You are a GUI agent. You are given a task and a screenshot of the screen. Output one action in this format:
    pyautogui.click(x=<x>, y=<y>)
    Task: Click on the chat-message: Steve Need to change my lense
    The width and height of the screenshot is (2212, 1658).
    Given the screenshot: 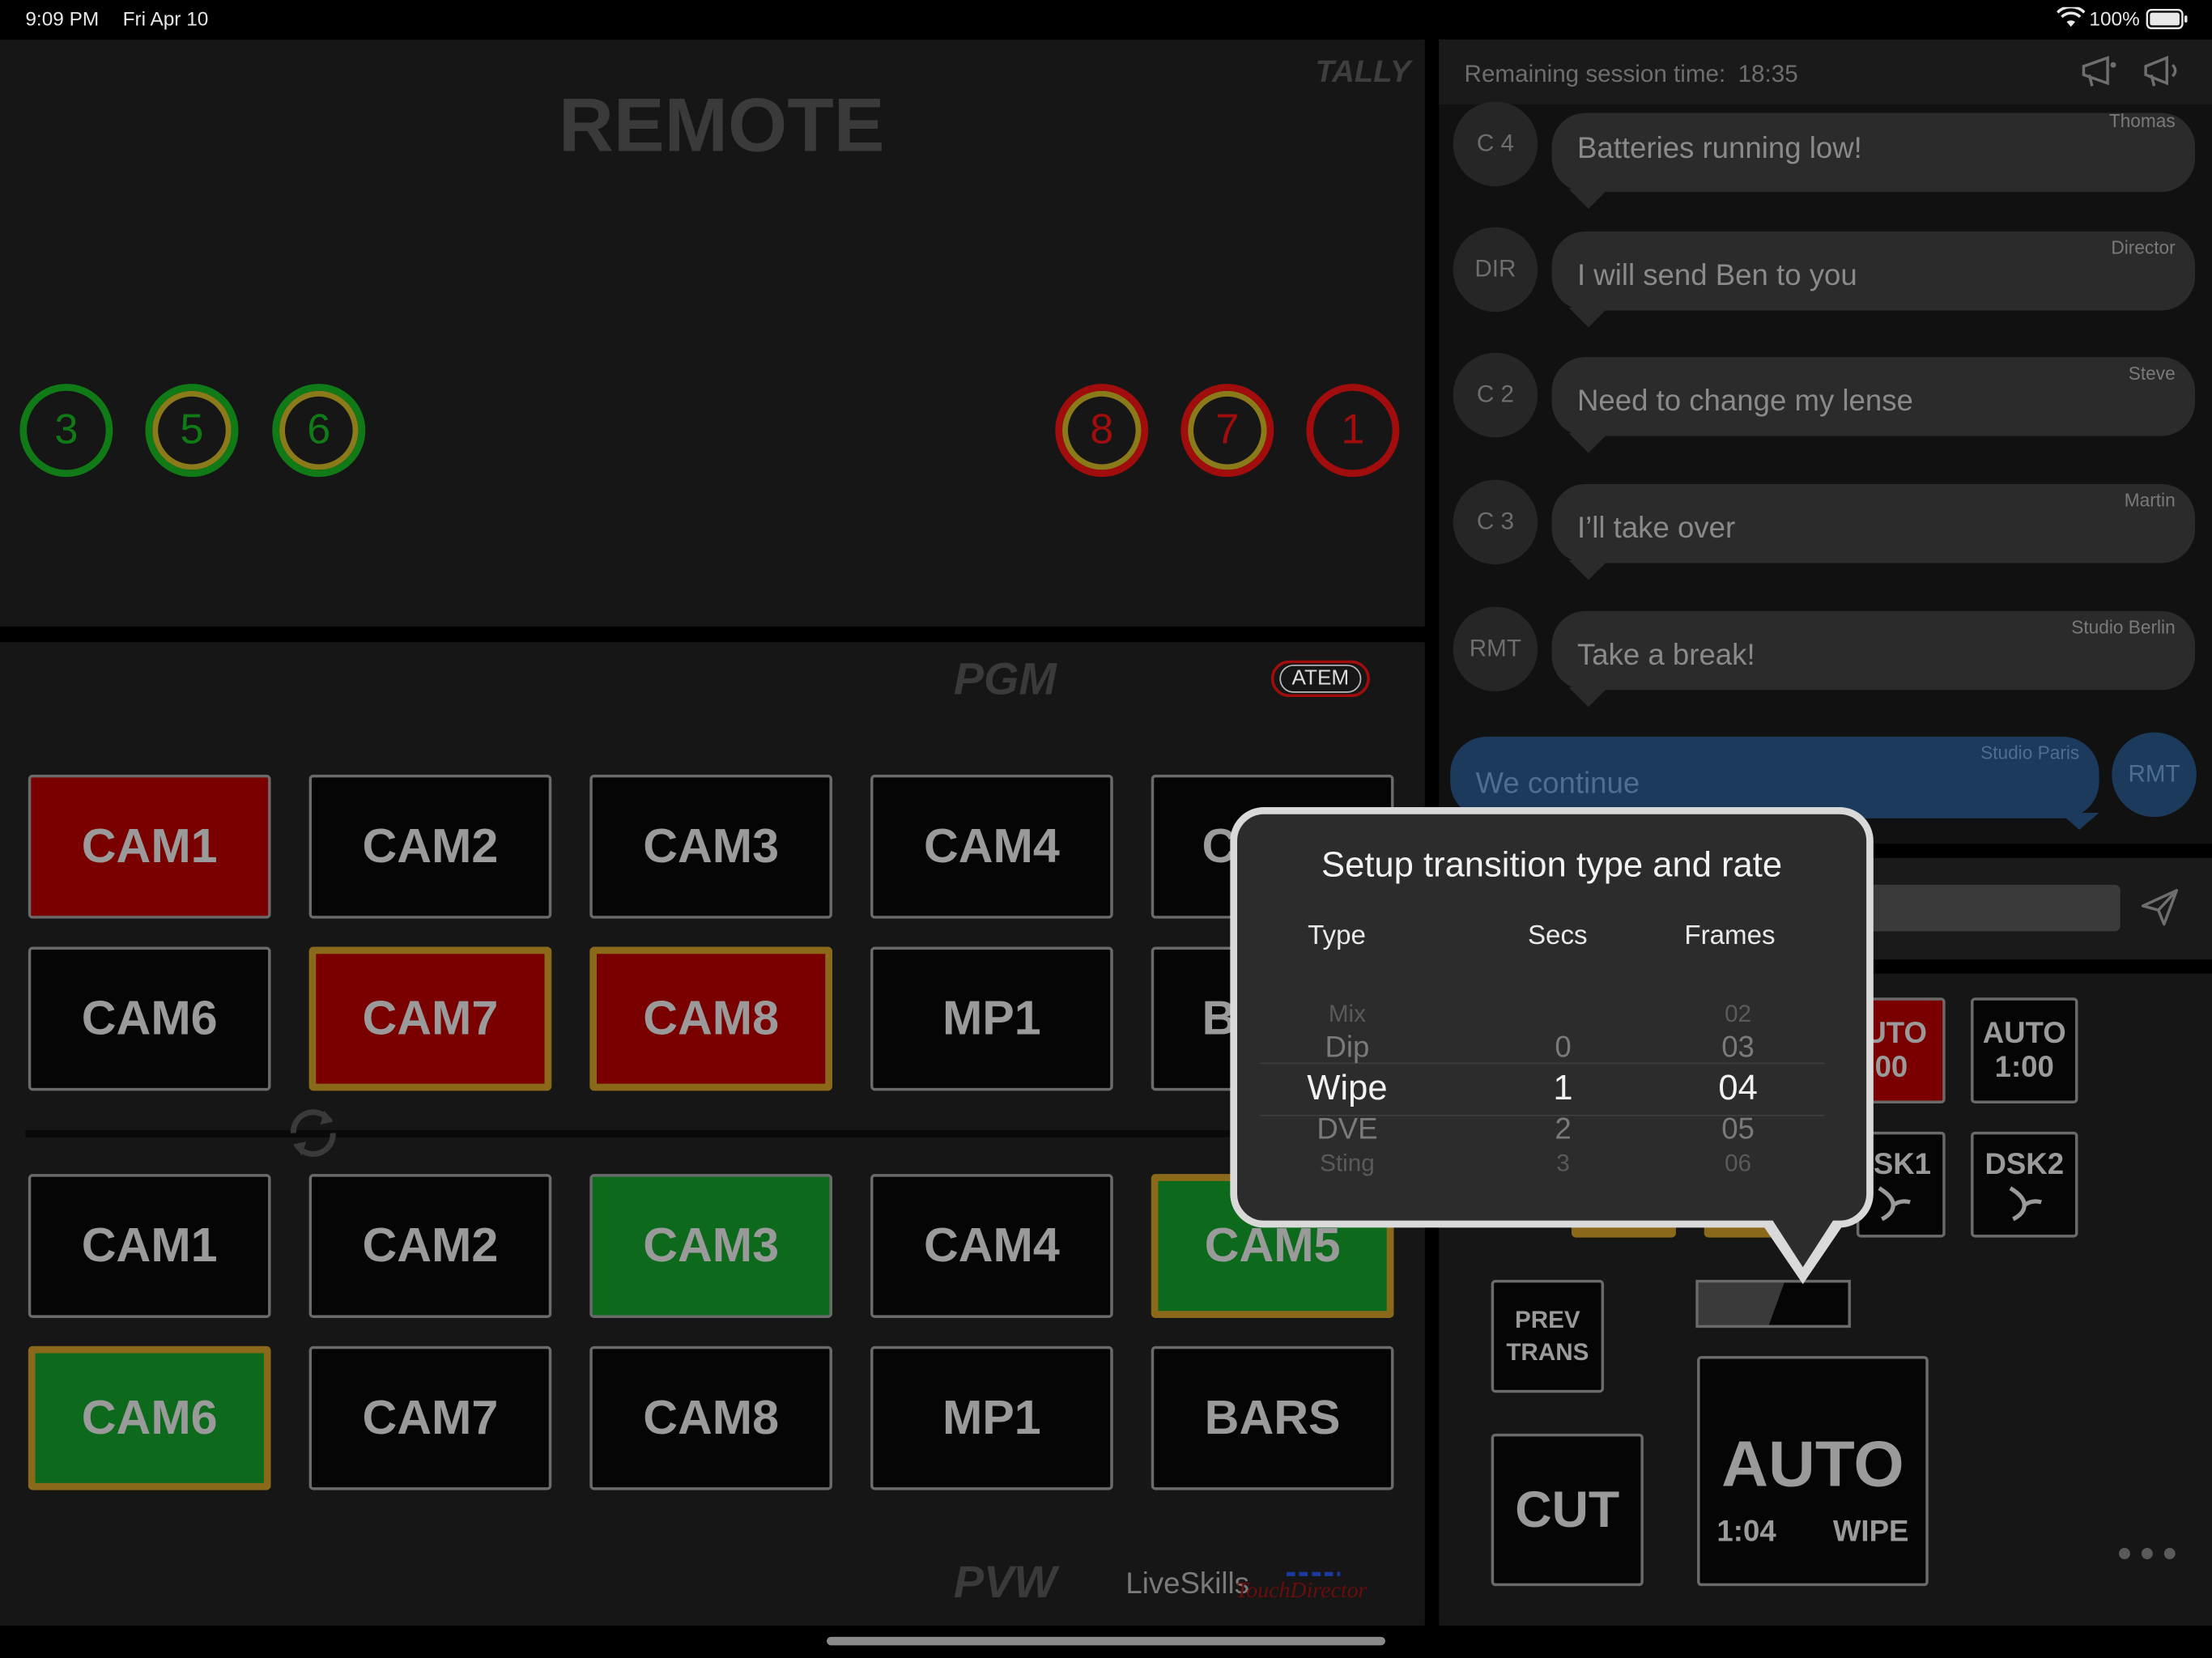 What is the action you would take?
    pyautogui.click(x=1874, y=396)
    